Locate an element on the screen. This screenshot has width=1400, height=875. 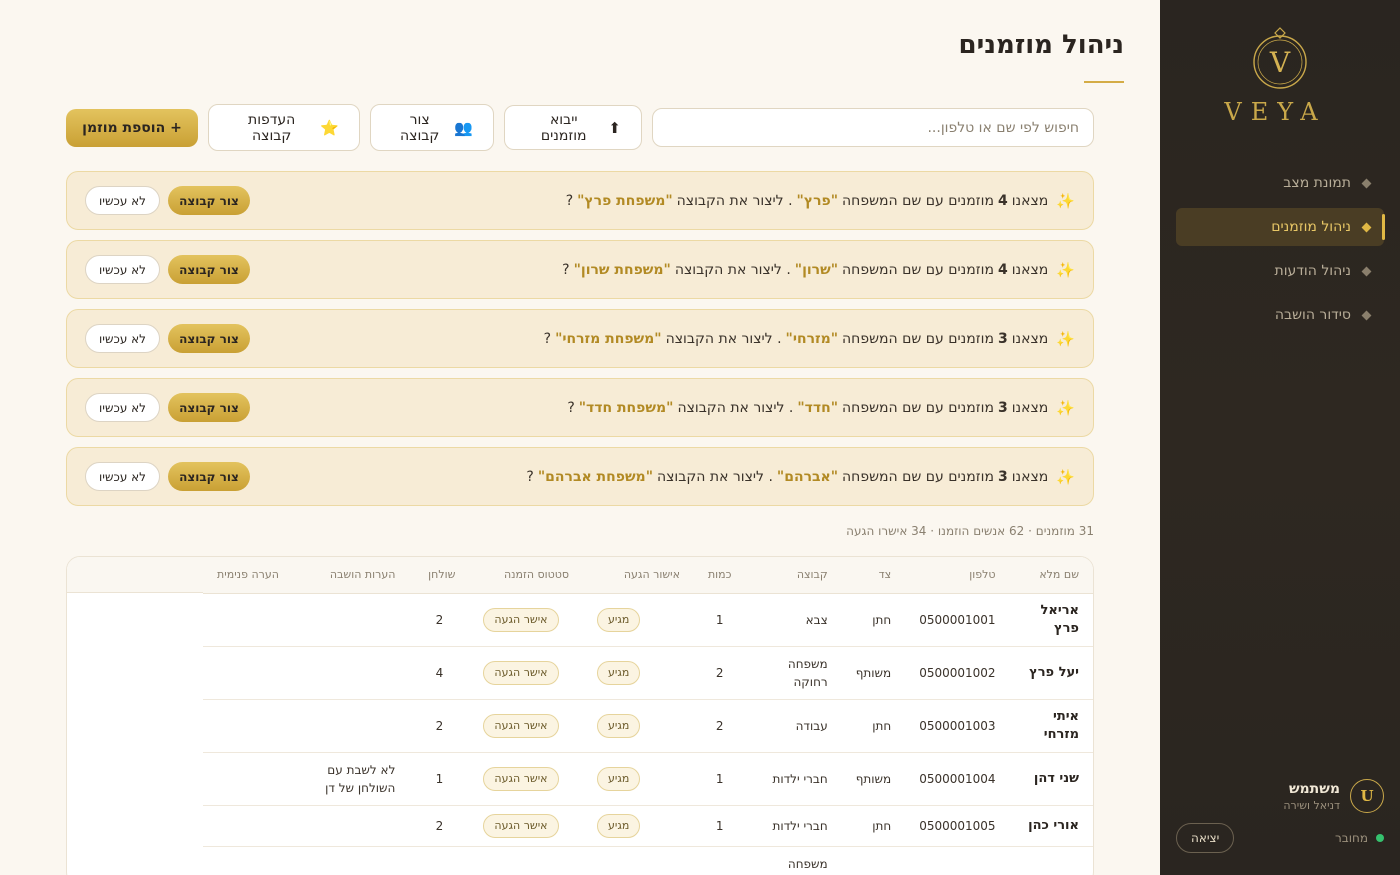
column-header-group: קבוצה is located at coordinates (793, 575).